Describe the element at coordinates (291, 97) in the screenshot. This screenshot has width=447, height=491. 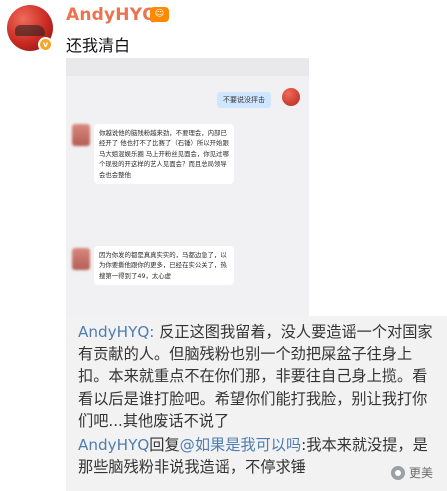
I see `chat-avatar-mine` at that location.